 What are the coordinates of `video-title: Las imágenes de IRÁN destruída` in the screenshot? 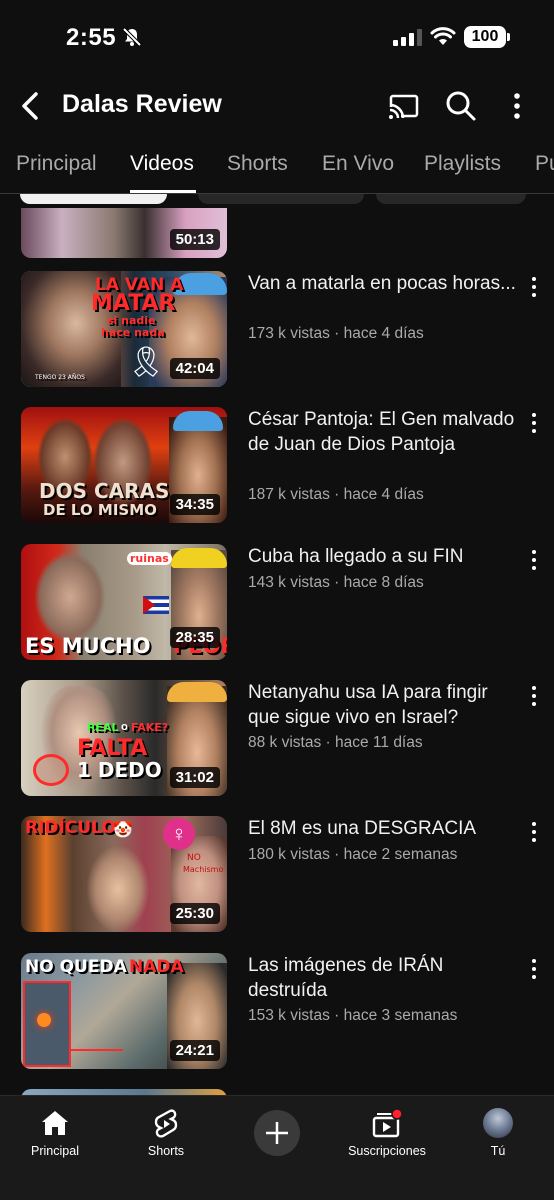 It's located at (383, 978).